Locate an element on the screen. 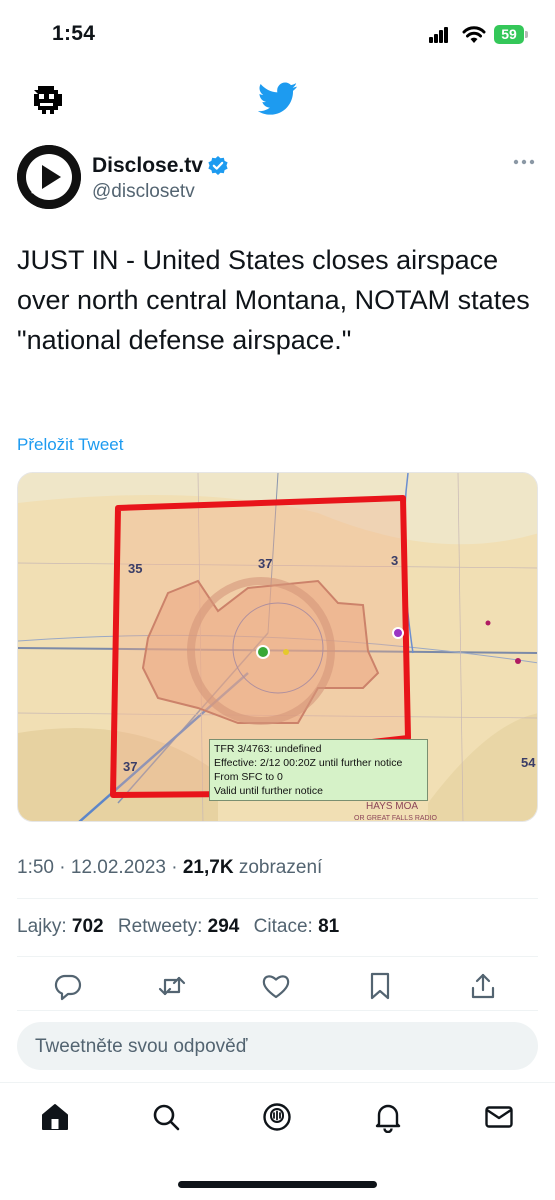 The height and width of the screenshot is (1200, 555). map-label-area-sw: 37 is located at coordinates (130, 766).